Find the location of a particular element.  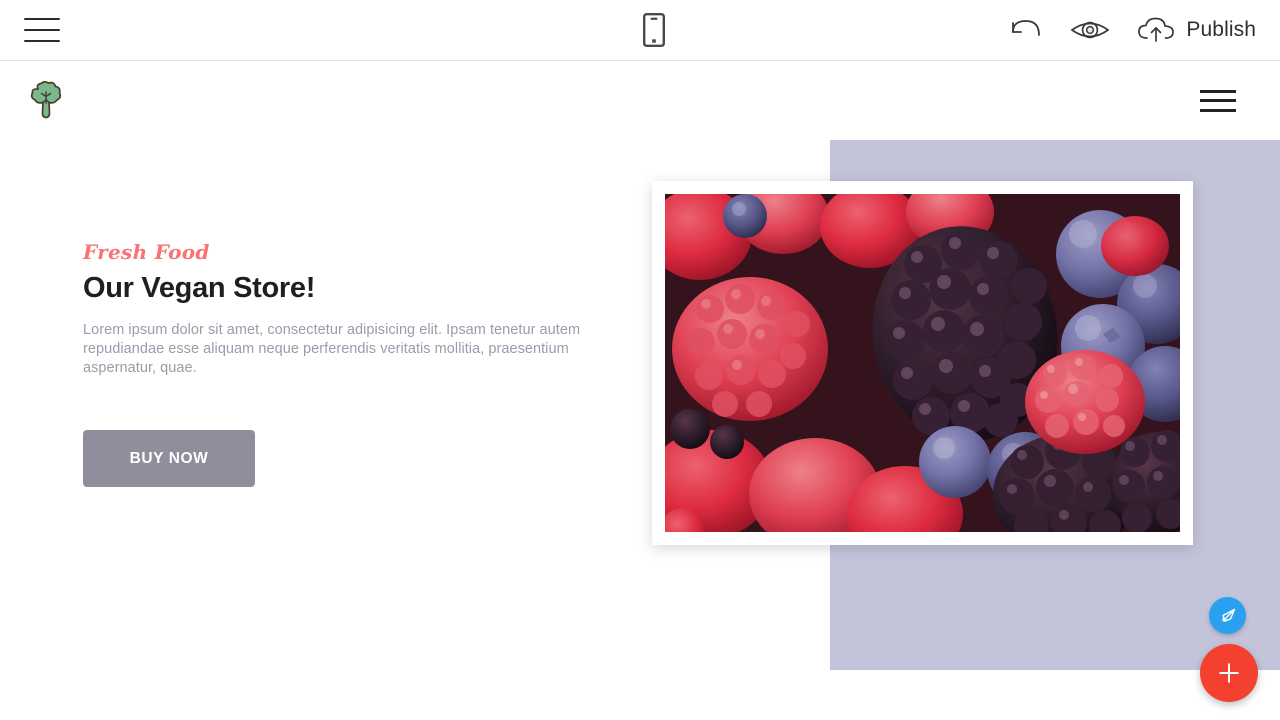

publish-label: Publish is located at coordinates (1221, 29).